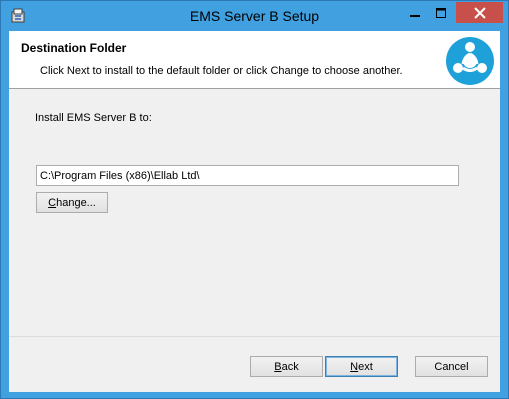  Describe the element at coordinates (93, 118) in the screenshot. I see `install-location-label: Install EMS Server B to:` at that location.